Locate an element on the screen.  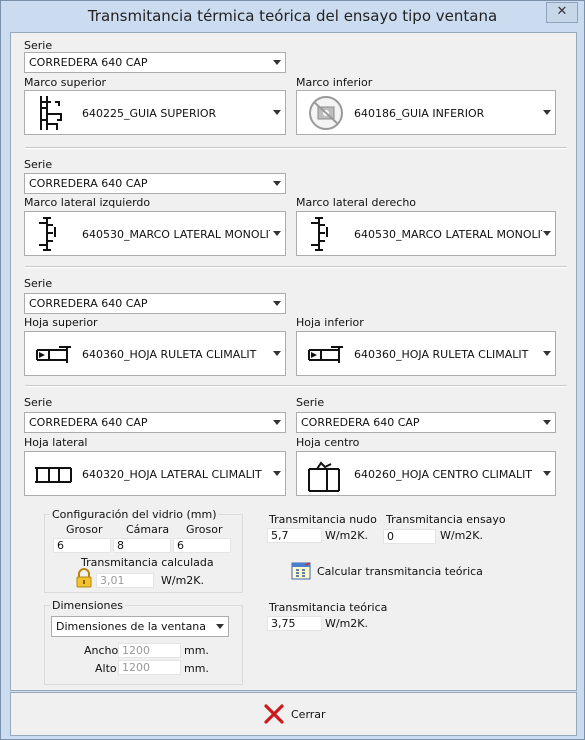
marco-lateral-derecho-select: 640530_MARCO LATERAL MONOLITIC is located at coordinates (426, 233).